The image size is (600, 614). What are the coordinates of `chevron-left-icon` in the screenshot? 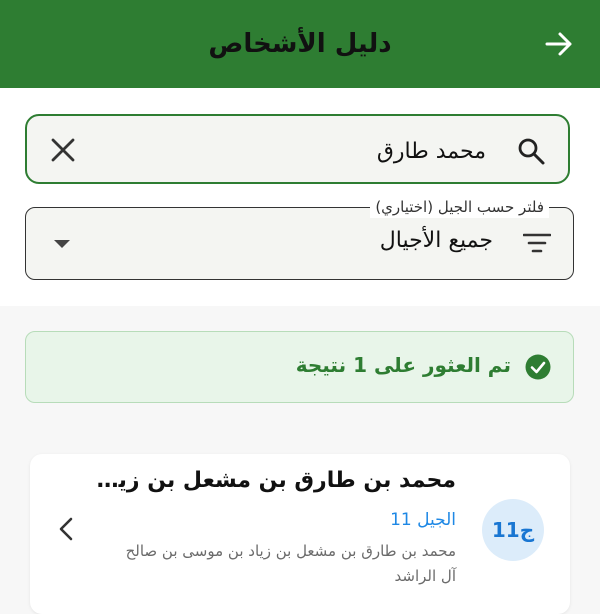 It's located at (66, 529).